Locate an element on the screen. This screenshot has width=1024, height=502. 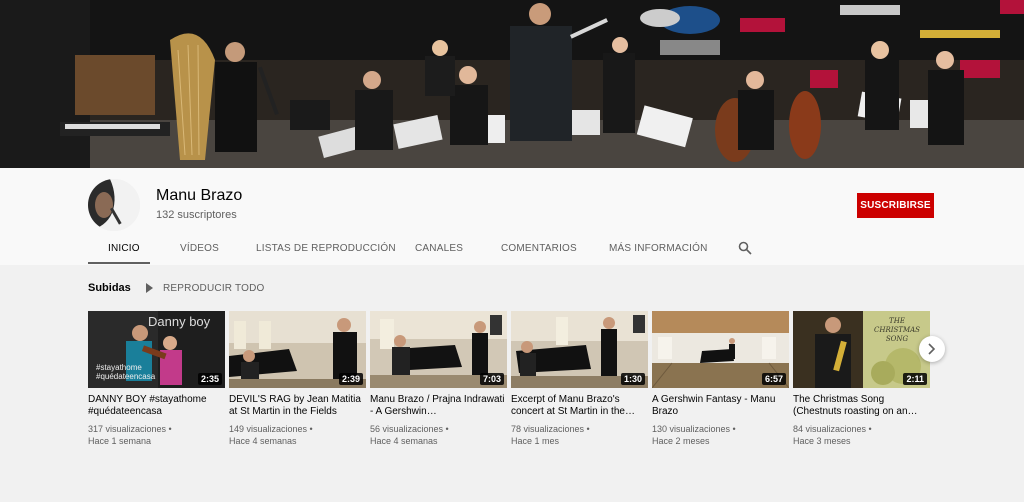
video-thumbnail: 6:57 is located at coordinates (720, 349).